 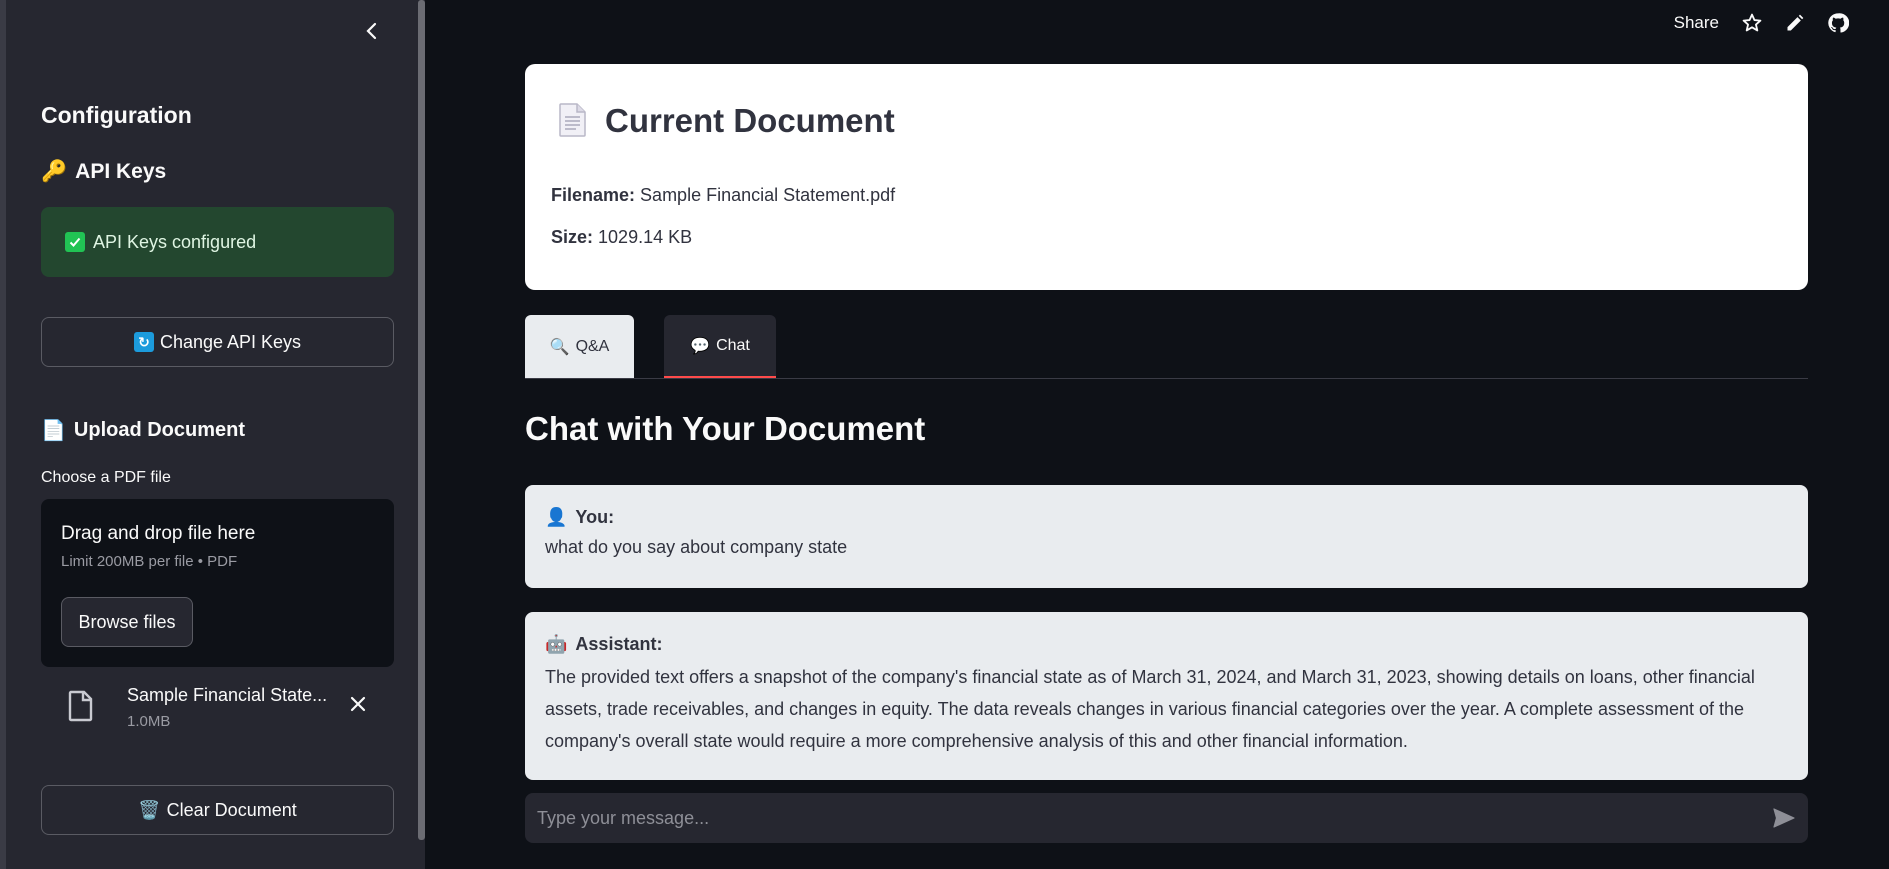 I want to click on sidebar-scrollbar, so click(x=421, y=420).